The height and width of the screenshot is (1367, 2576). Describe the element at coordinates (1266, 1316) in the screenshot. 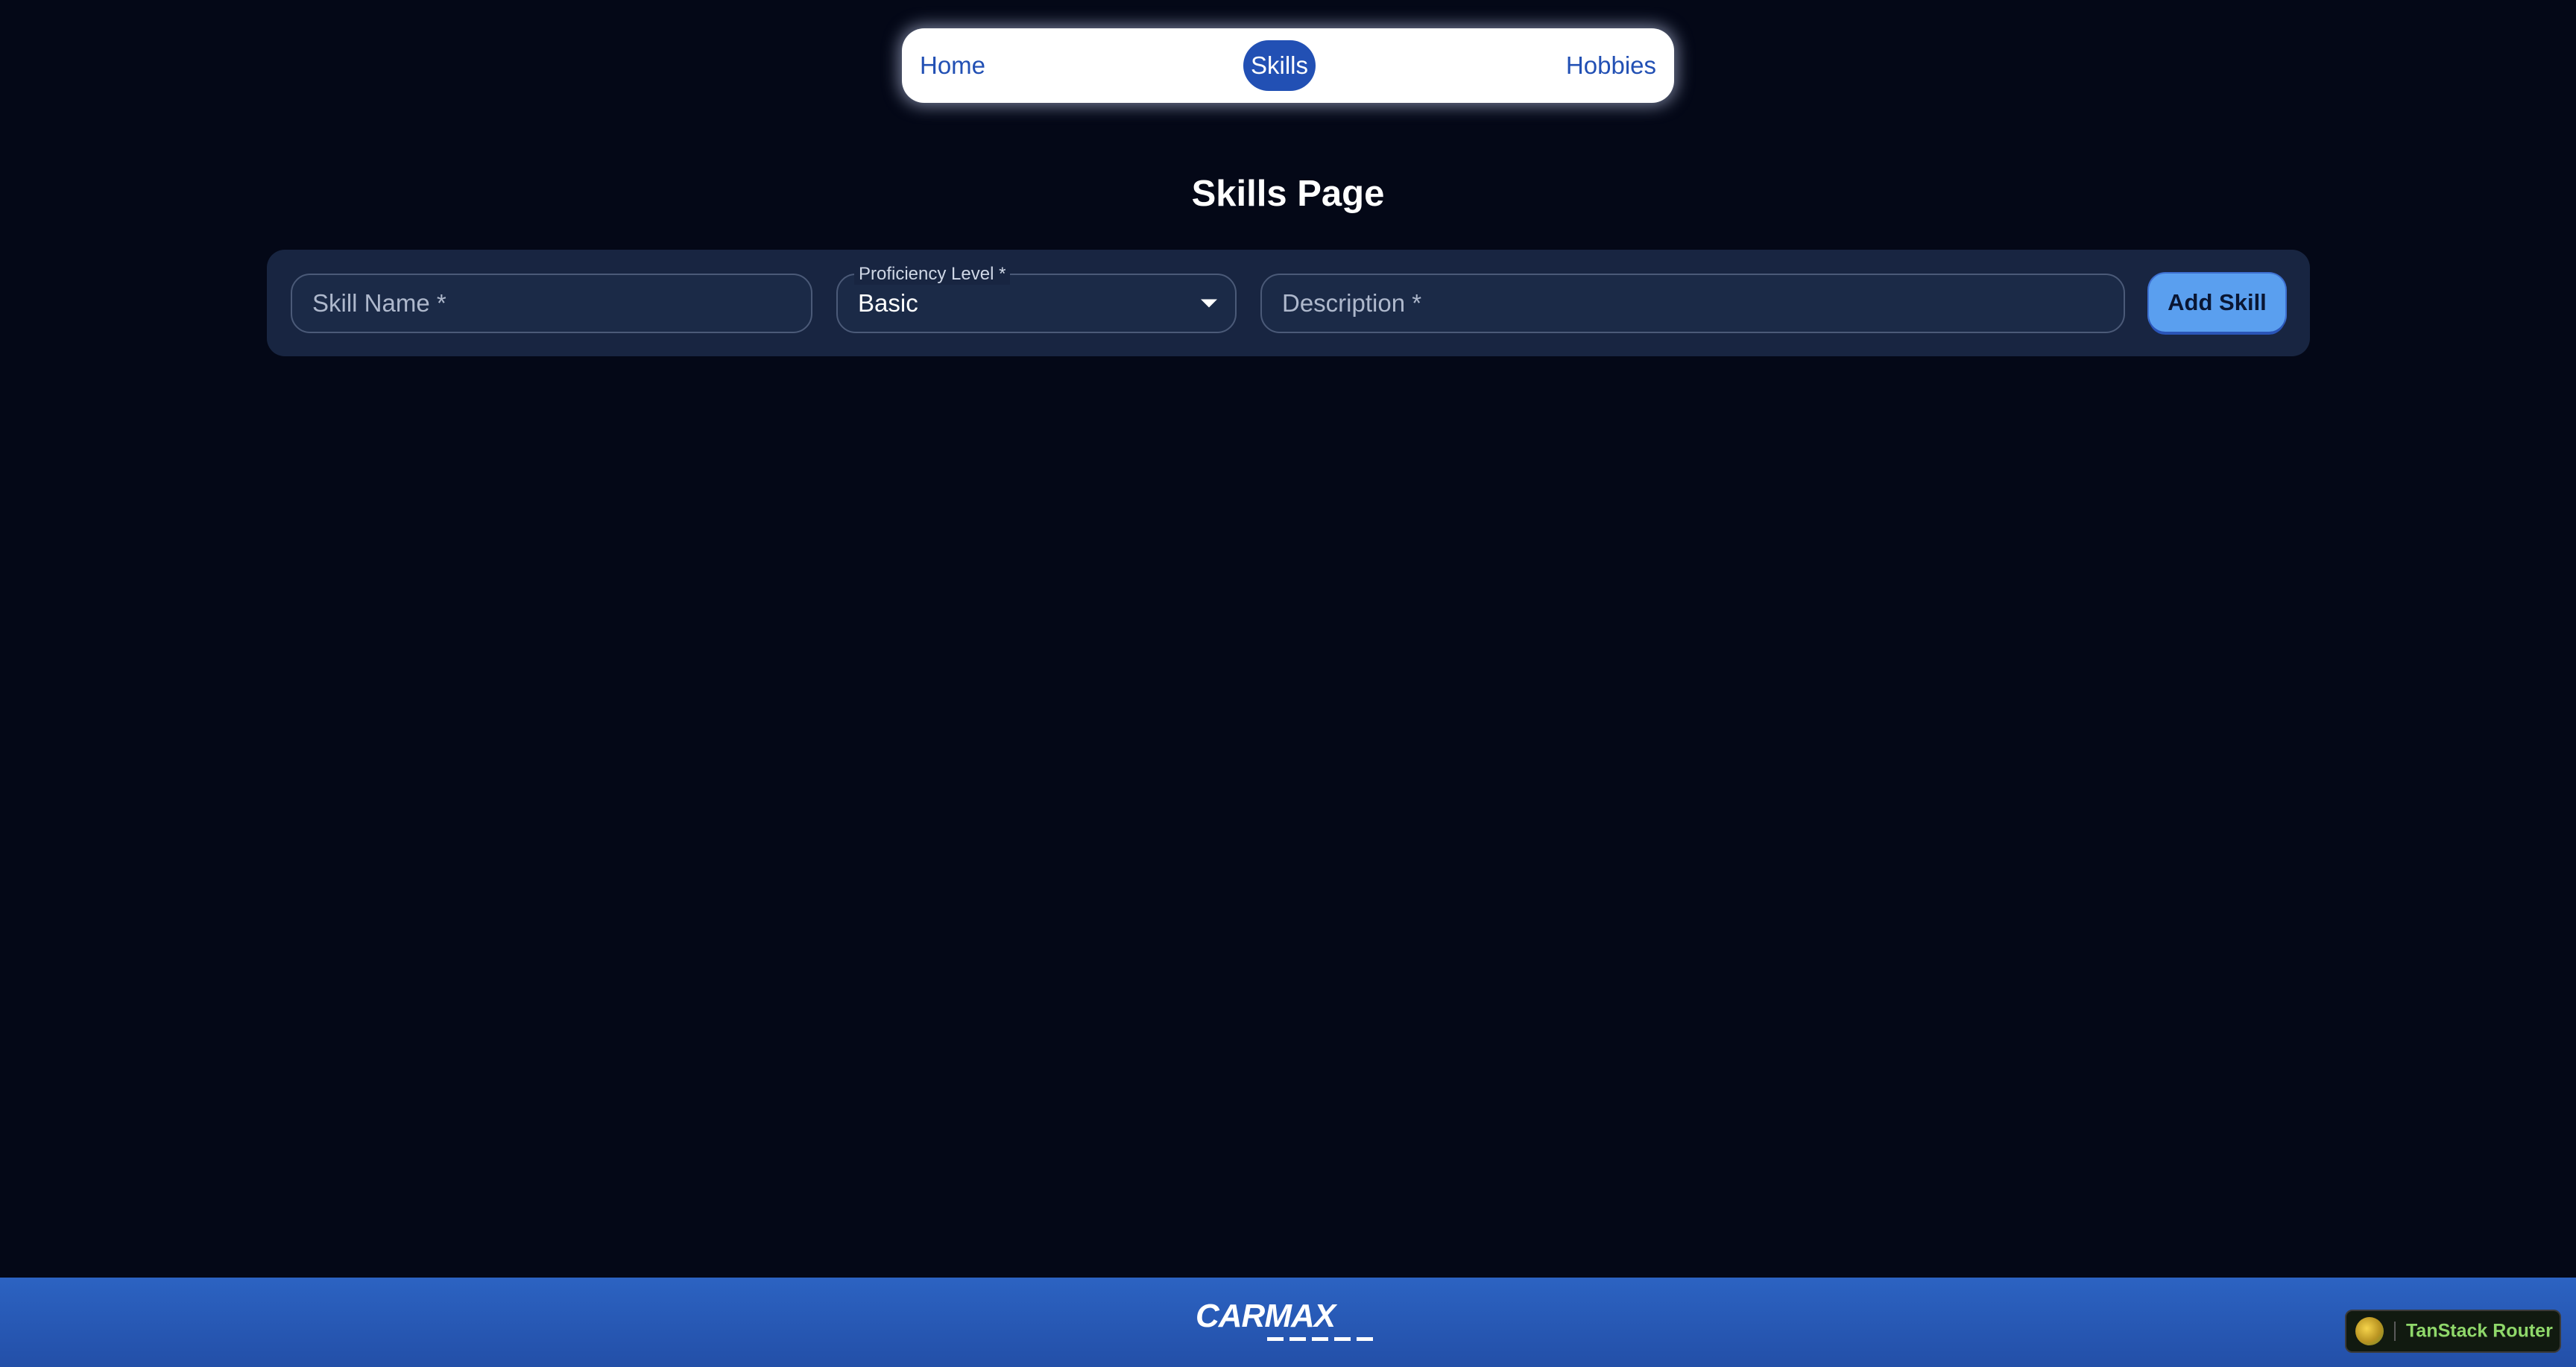

I see `carmax-logo-text: CARMAX` at that location.